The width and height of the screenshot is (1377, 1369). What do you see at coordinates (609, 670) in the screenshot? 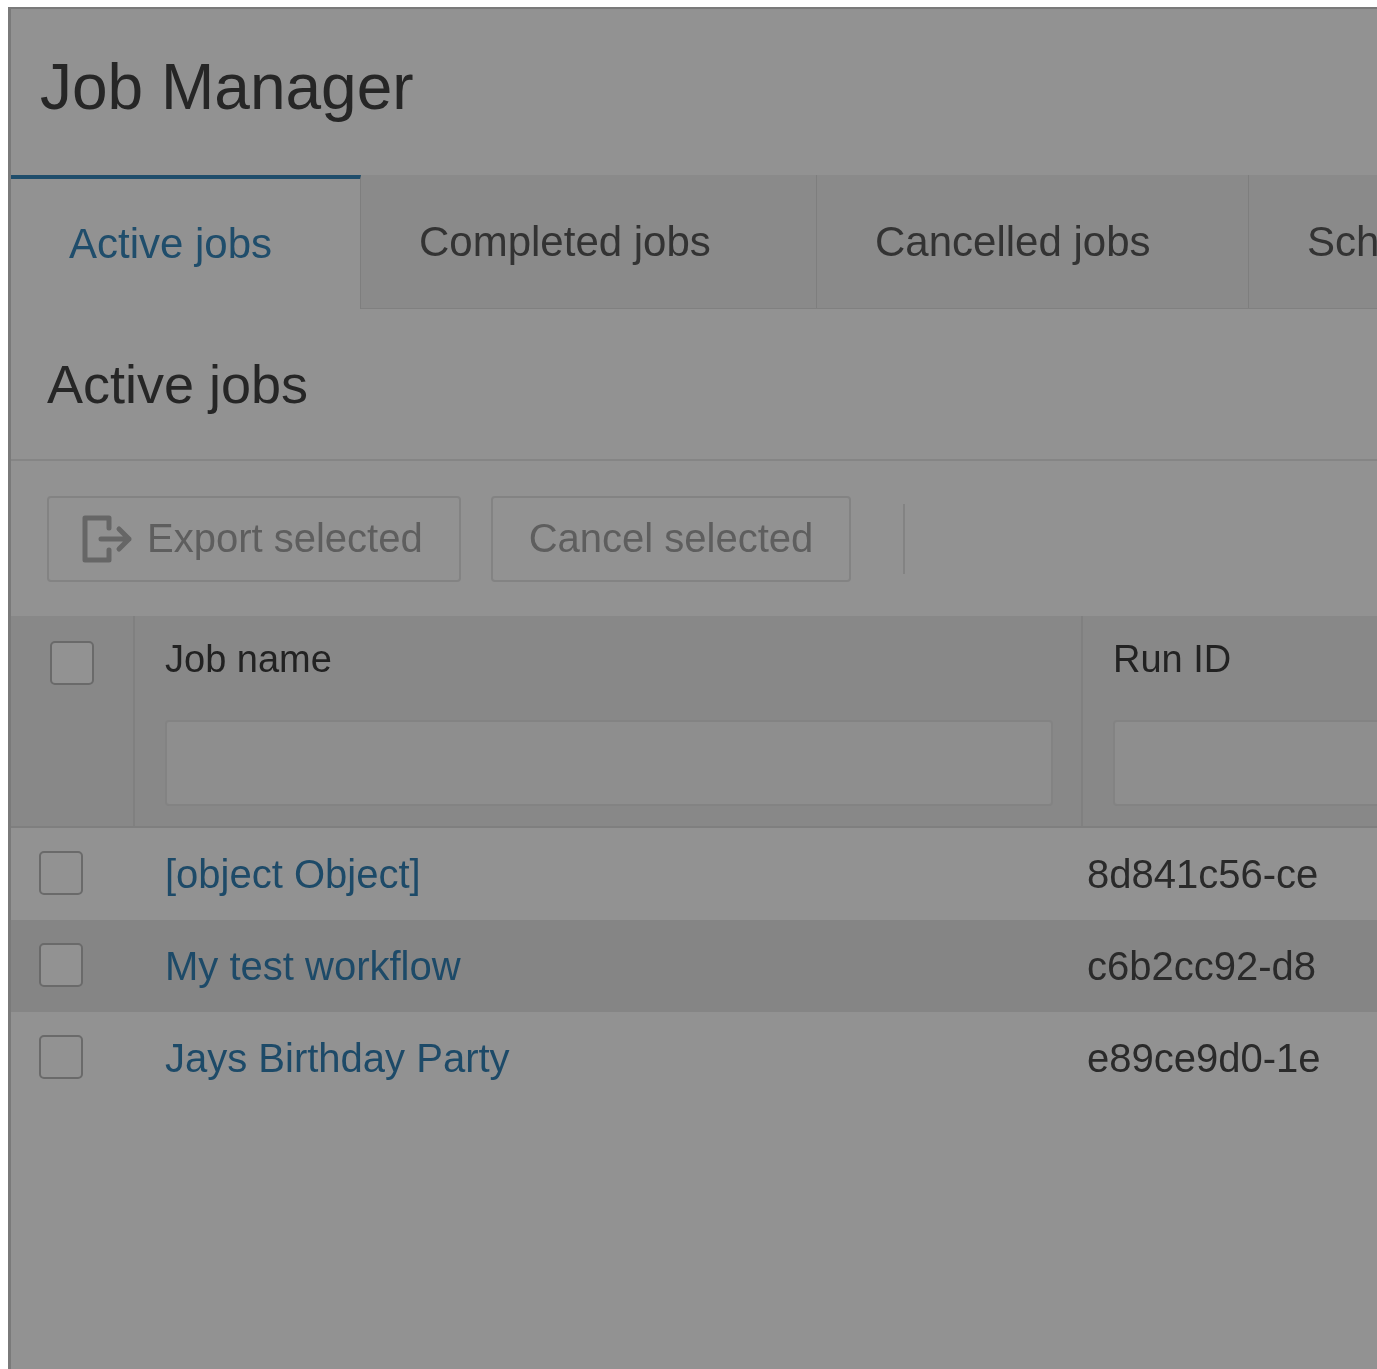
I see `column-header: Job name` at bounding box center [609, 670].